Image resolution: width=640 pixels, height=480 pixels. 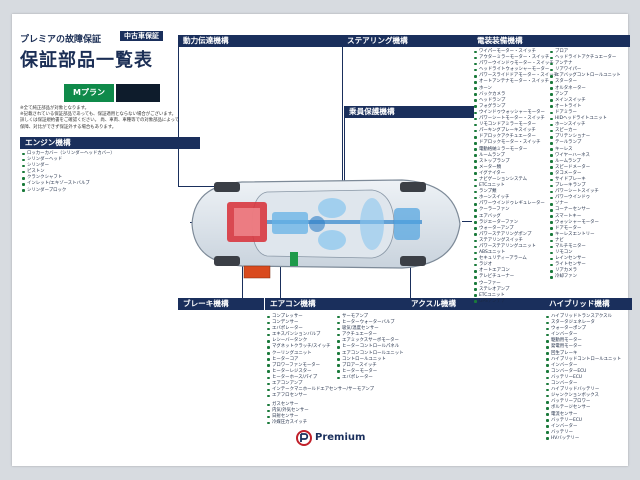 I want to click on list-item: エアフロセンサー, so click(x=320, y=396).